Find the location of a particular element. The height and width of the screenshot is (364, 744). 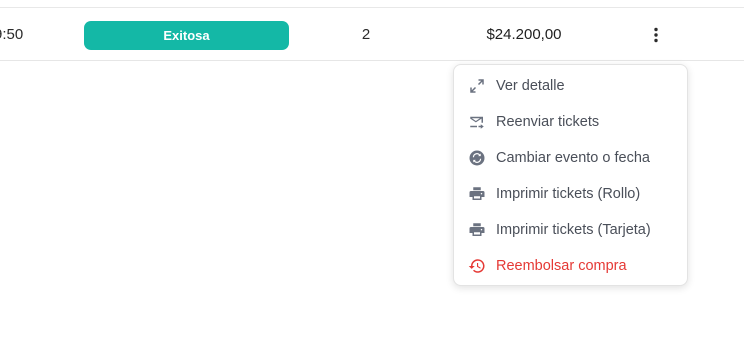

ticket-quantity: 2 is located at coordinates (366, 34).